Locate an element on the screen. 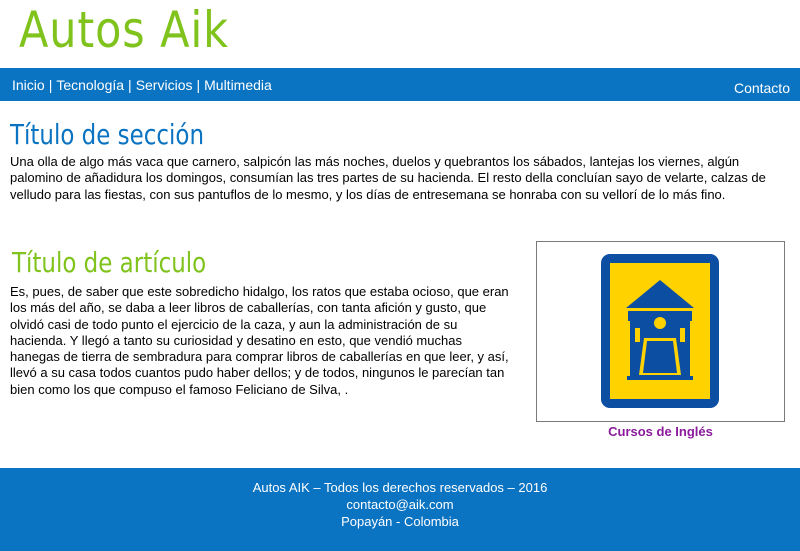  figure-box is located at coordinates (660, 331).